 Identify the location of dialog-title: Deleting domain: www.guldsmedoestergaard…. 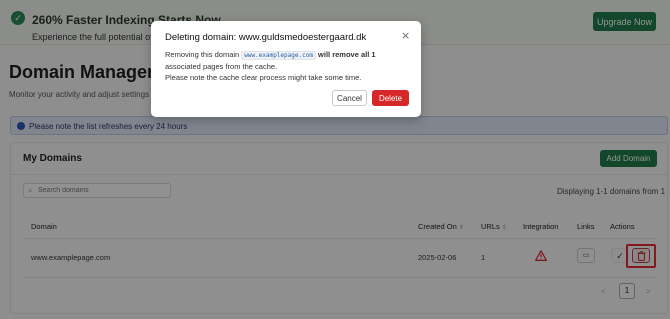
(266, 37).